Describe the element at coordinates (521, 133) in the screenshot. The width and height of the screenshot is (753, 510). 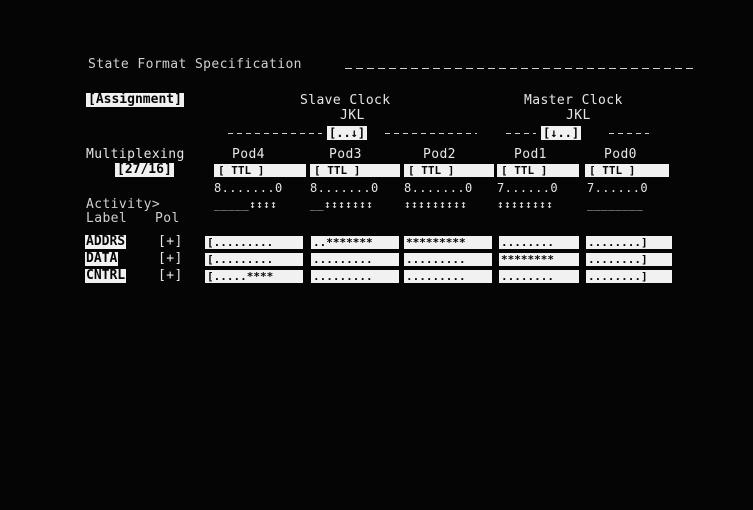
I see `master-clock-dashes-left` at that location.